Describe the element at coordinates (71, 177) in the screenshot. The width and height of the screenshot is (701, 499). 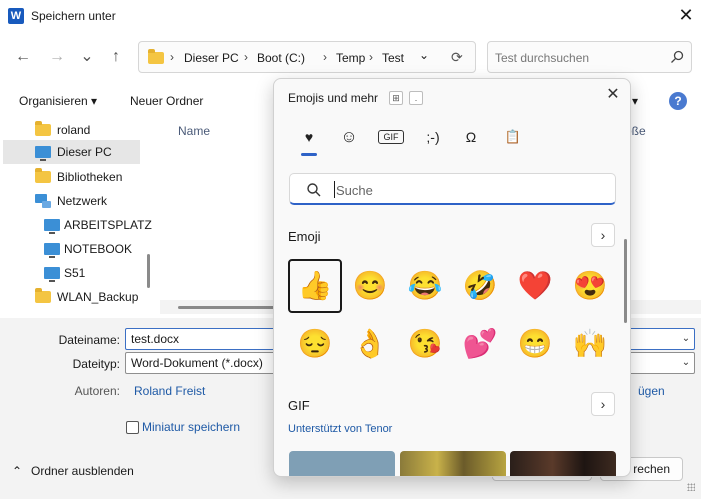
I see `sidebar-item-libraries: Bibliotheken` at that location.